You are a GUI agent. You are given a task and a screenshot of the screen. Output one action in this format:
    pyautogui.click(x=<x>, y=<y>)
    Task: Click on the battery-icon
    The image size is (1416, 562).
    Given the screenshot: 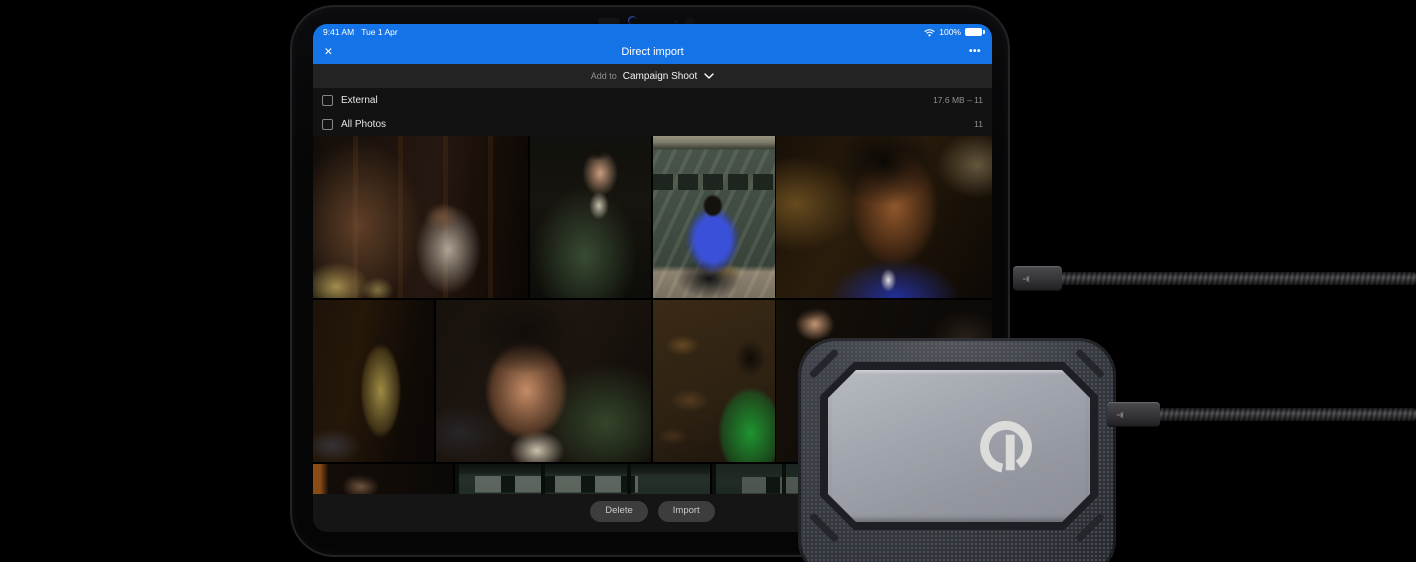 What is the action you would take?
    pyautogui.click(x=975, y=32)
    